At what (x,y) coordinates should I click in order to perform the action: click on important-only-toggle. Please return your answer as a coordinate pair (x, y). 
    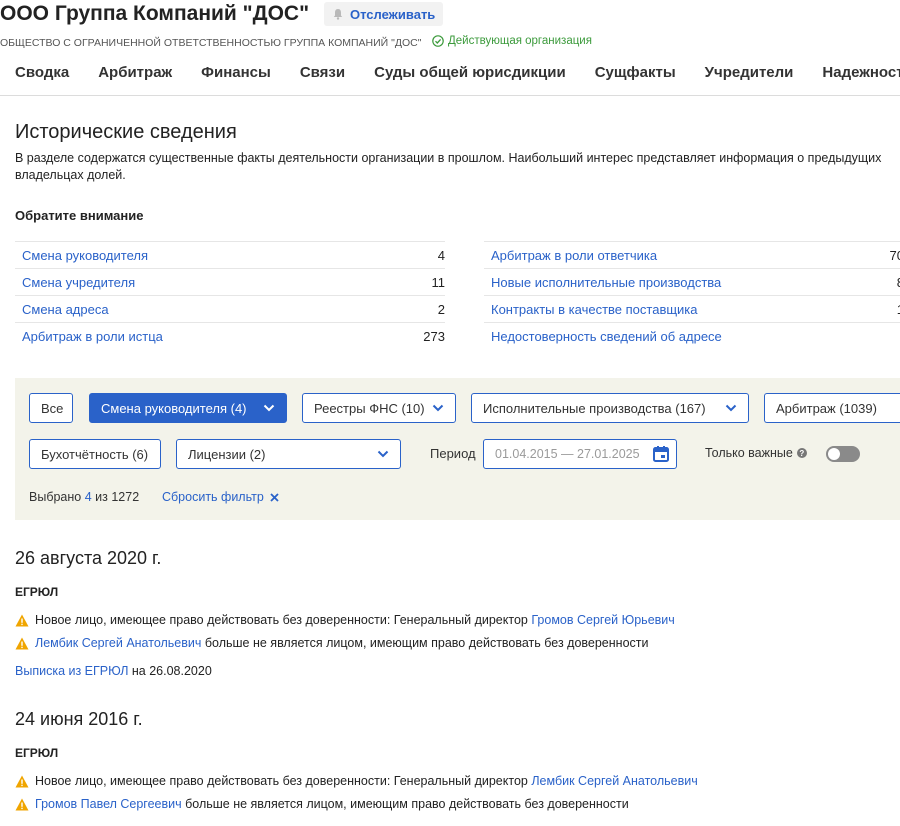
    Looking at the image, I should click on (843, 454).